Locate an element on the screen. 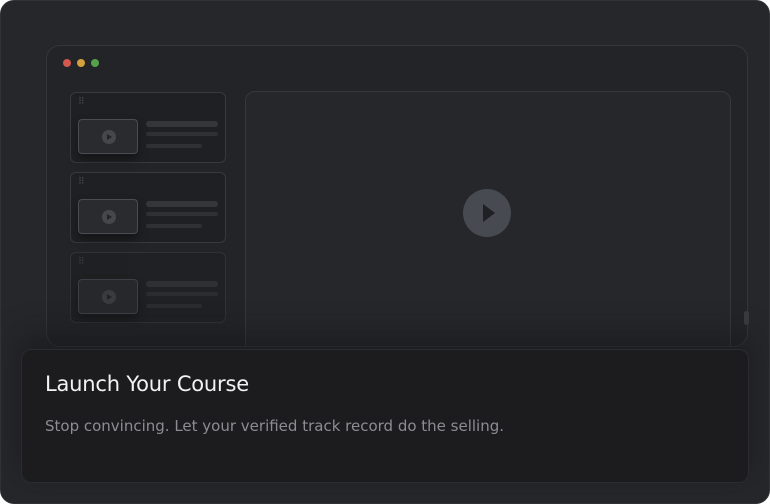 This screenshot has width=770, height=504. window-titlebar is located at coordinates (397, 63).